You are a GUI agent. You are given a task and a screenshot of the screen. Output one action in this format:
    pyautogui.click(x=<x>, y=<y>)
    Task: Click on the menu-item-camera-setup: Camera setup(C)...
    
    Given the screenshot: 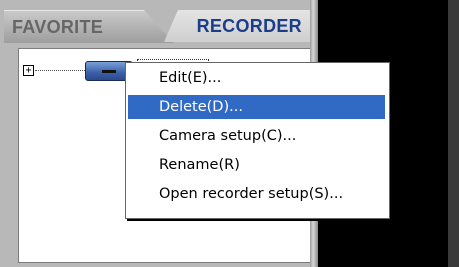 What is the action you would take?
    pyautogui.click(x=256, y=136)
    